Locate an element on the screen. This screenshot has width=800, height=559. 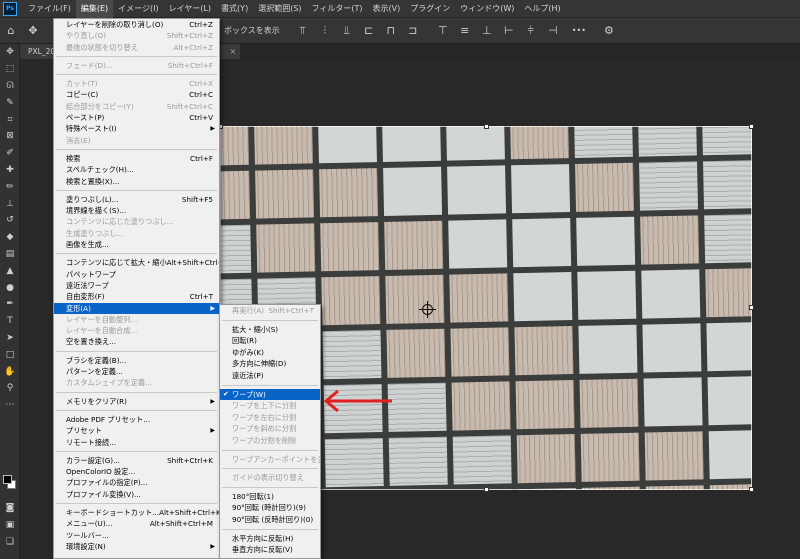
distribute-hcenter-icon: ⫩ is located at coordinates (531, 31).